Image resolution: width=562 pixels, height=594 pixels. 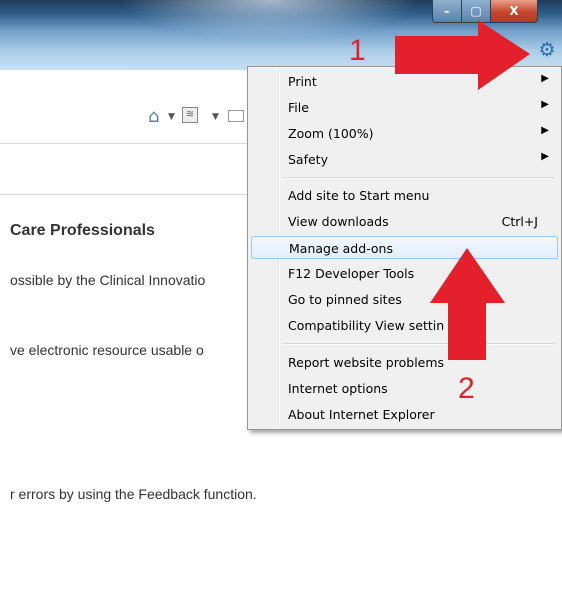 What do you see at coordinates (466, 388) in the screenshot?
I see `step-2-label: 2` at bounding box center [466, 388].